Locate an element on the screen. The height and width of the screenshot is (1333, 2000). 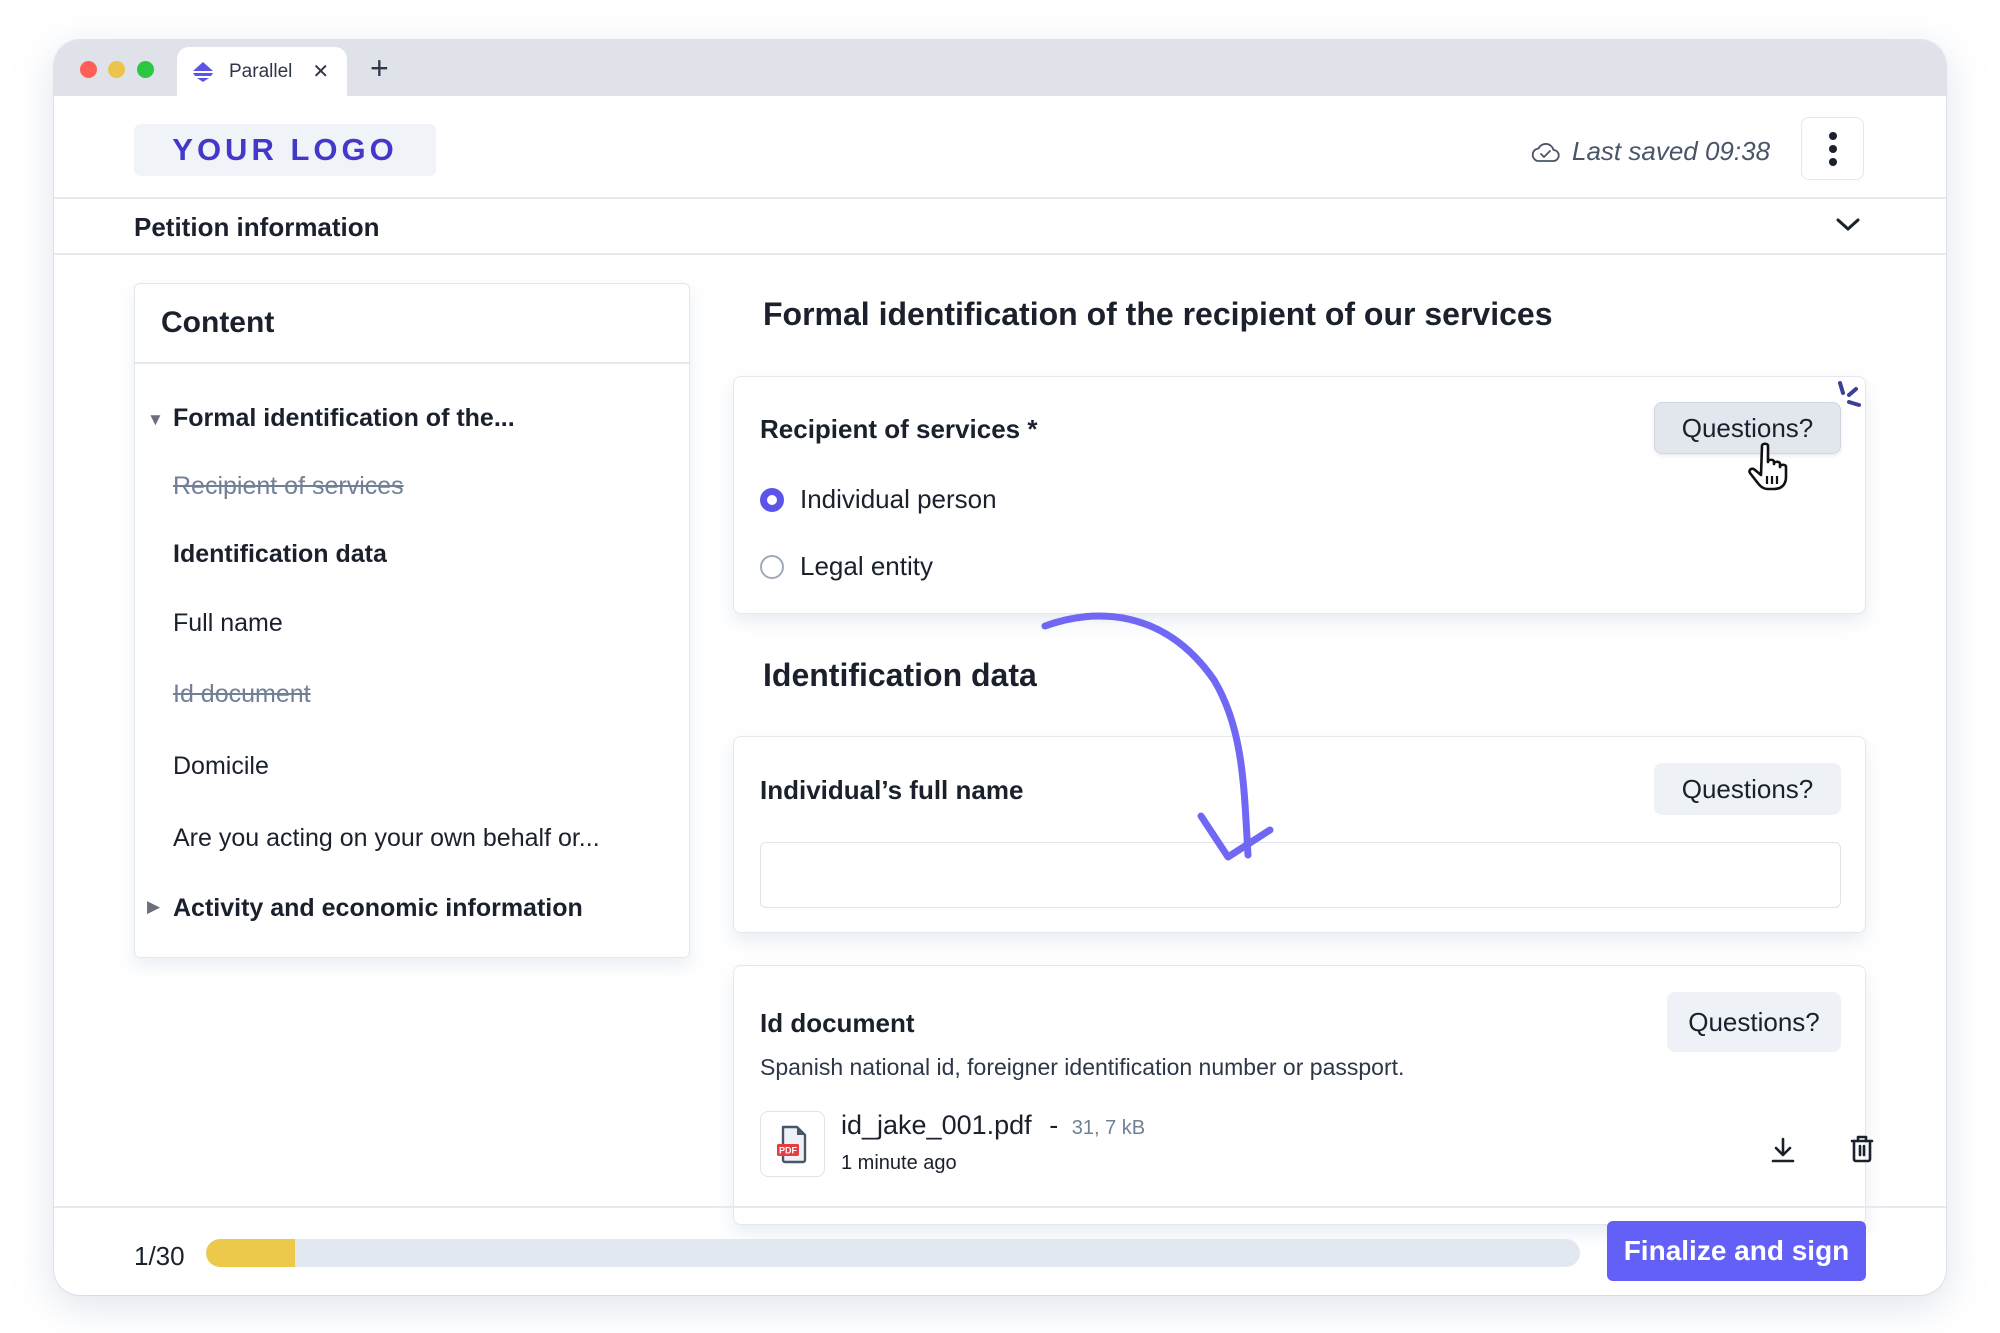
minimize-window-button is located at coordinates (116, 69).